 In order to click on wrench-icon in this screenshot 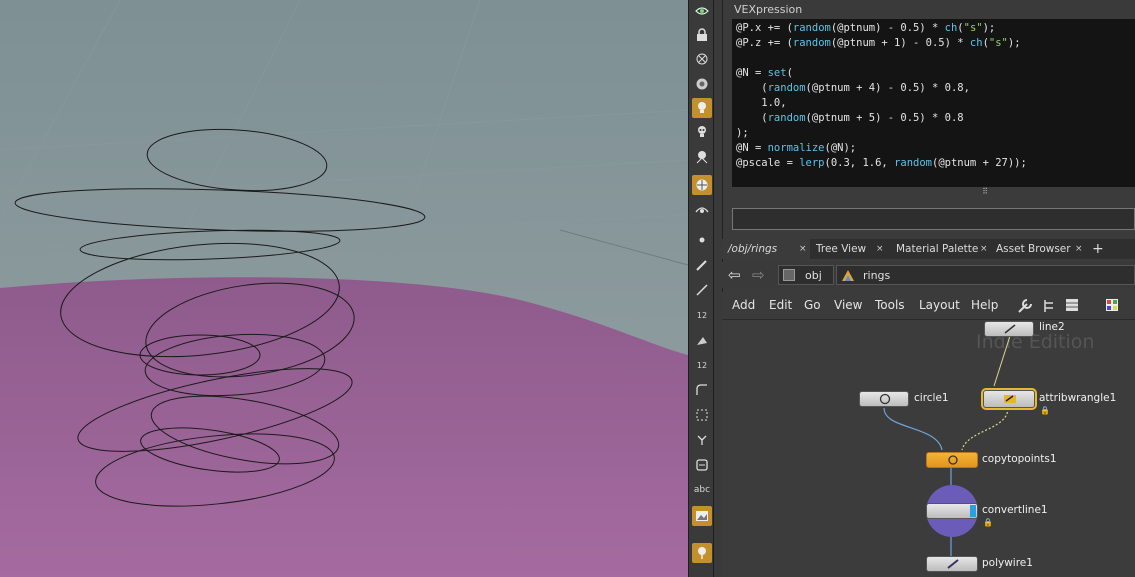, I will do `click(1025, 306)`.